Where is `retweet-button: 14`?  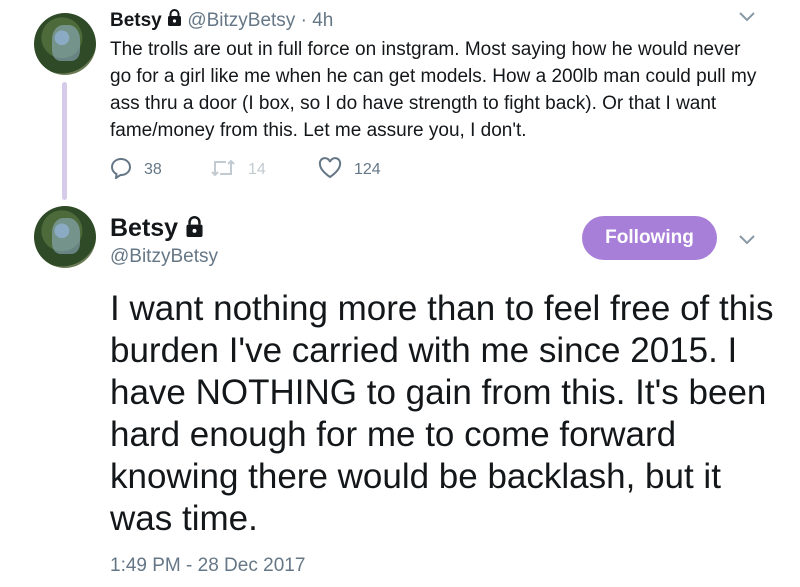 retweet-button: 14 is located at coordinates (264, 170).